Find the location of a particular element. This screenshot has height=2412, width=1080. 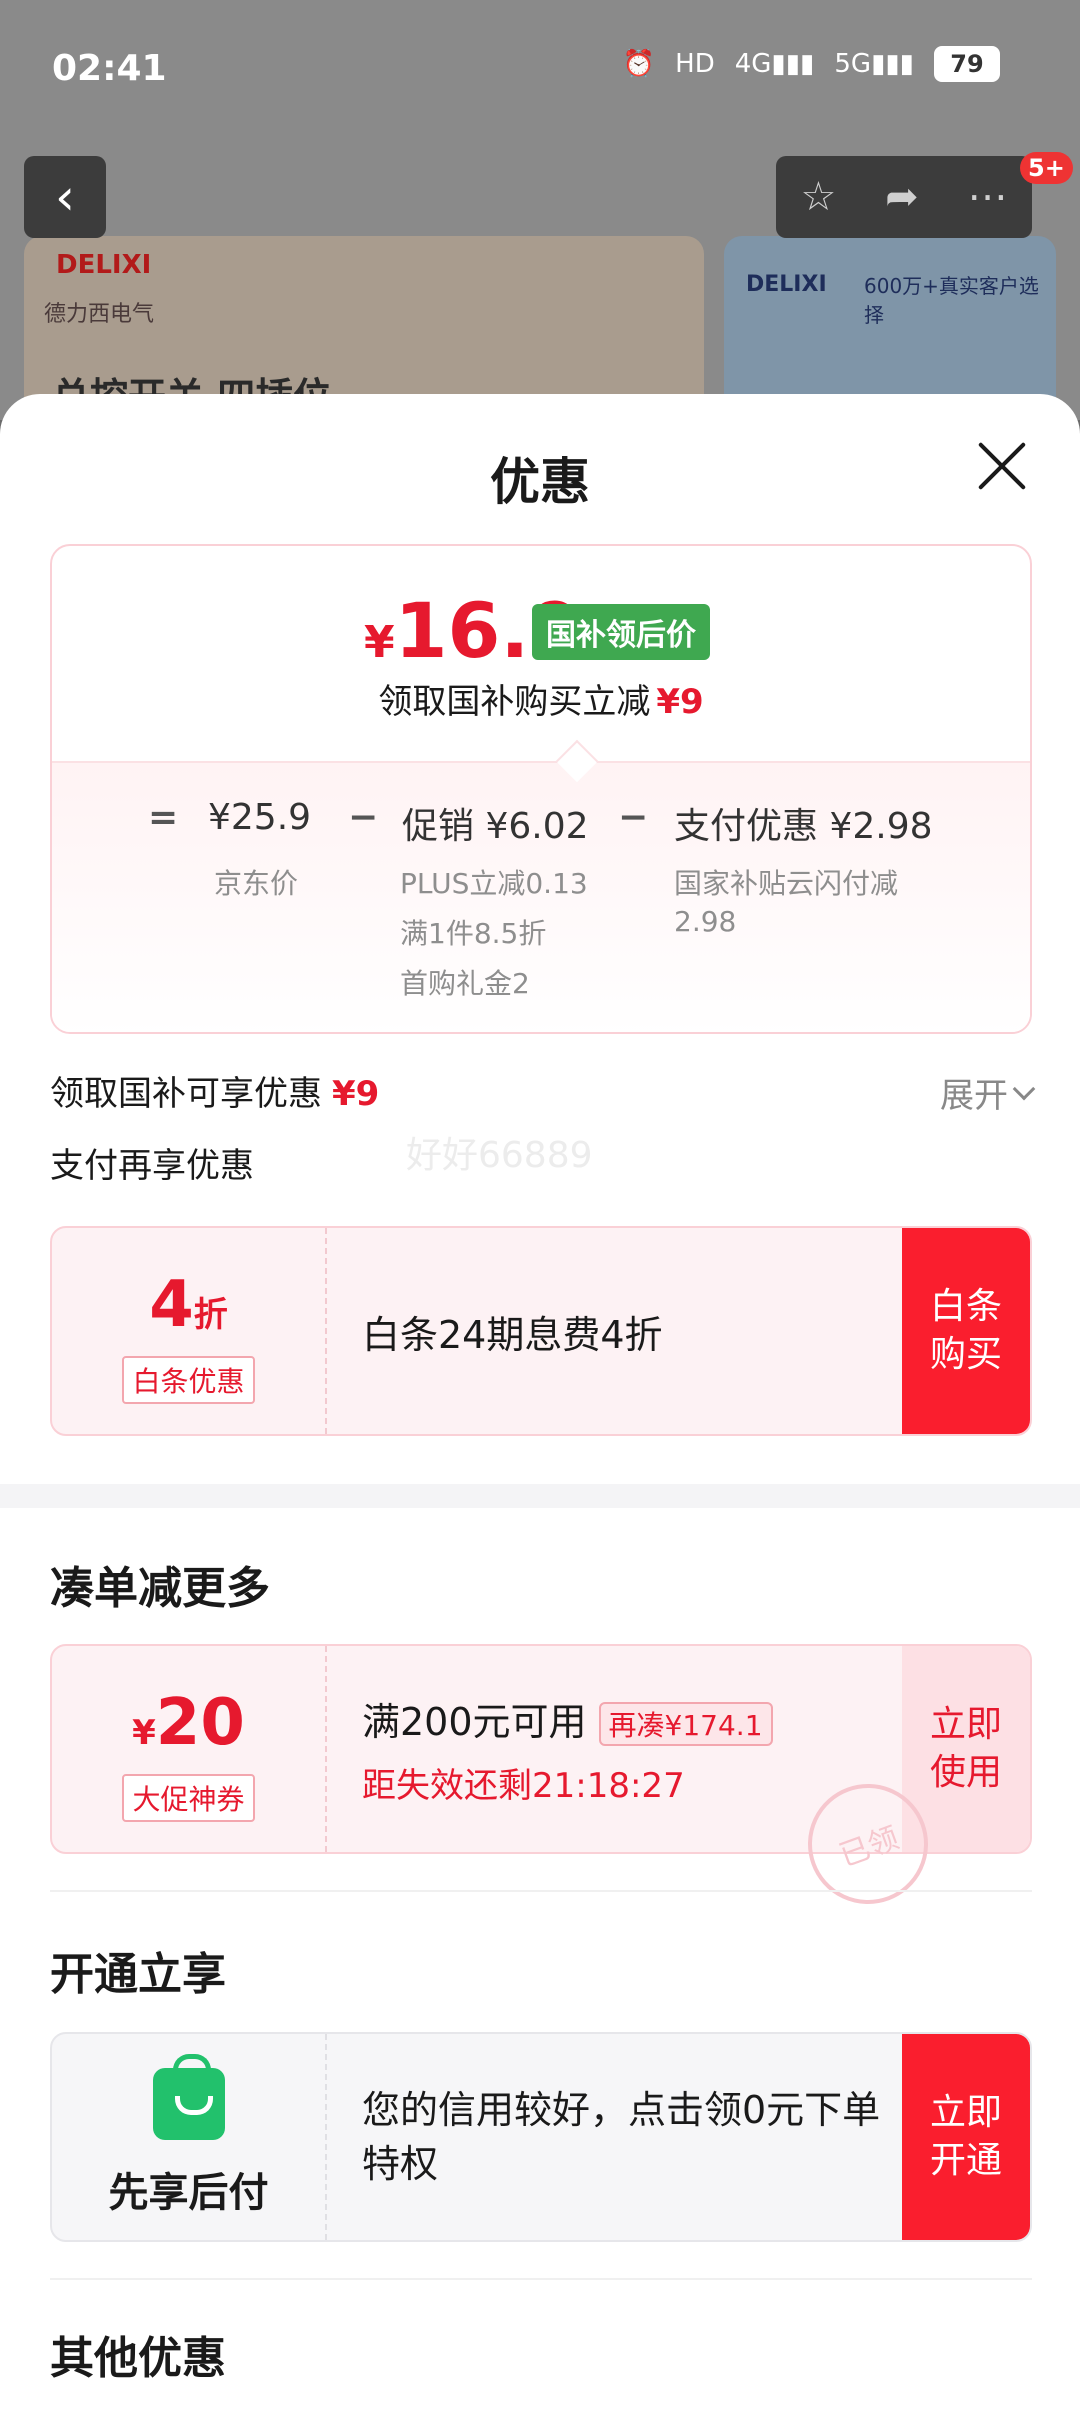

paylater-text: 您的信用较好，点击领0元下单特权 is located at coordinates (621, 2137).